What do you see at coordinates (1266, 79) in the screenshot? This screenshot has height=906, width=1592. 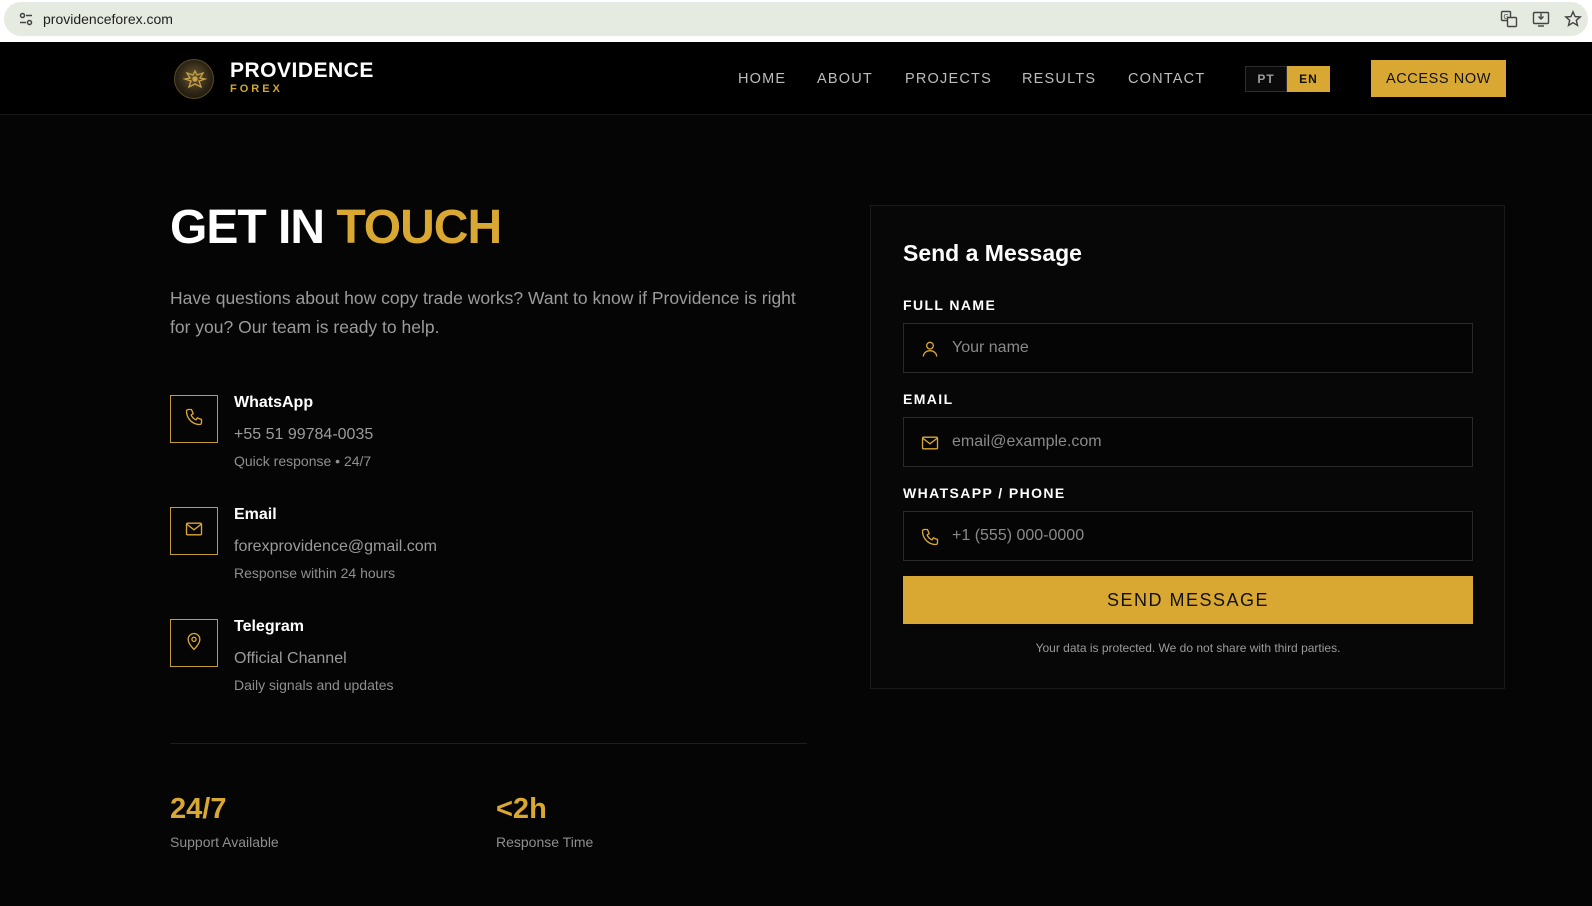 I see `language-pt-button: PT` at bounding box center [1266, 79].